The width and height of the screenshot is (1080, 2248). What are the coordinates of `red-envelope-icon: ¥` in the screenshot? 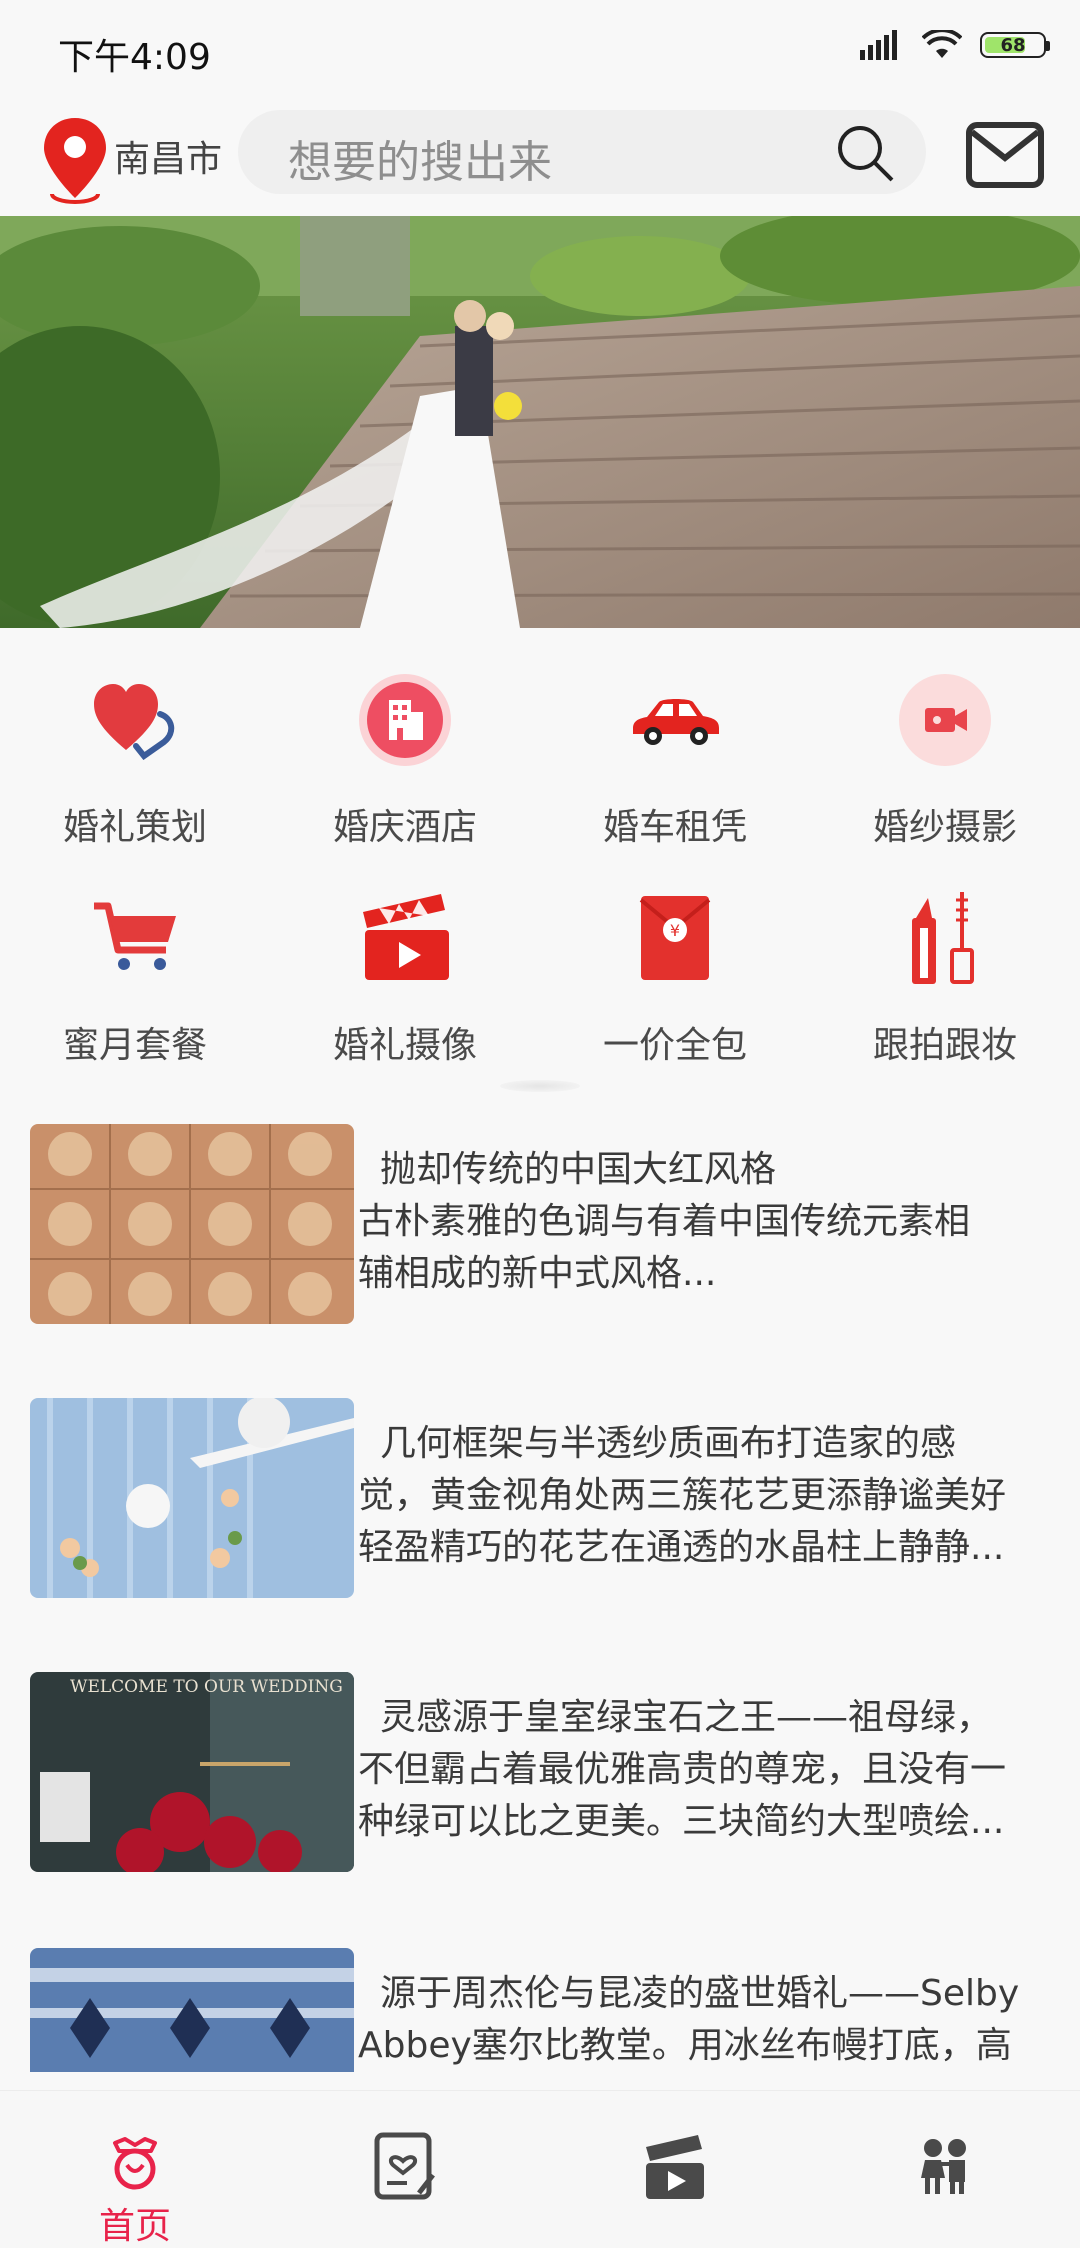 It's located at (675, 938).